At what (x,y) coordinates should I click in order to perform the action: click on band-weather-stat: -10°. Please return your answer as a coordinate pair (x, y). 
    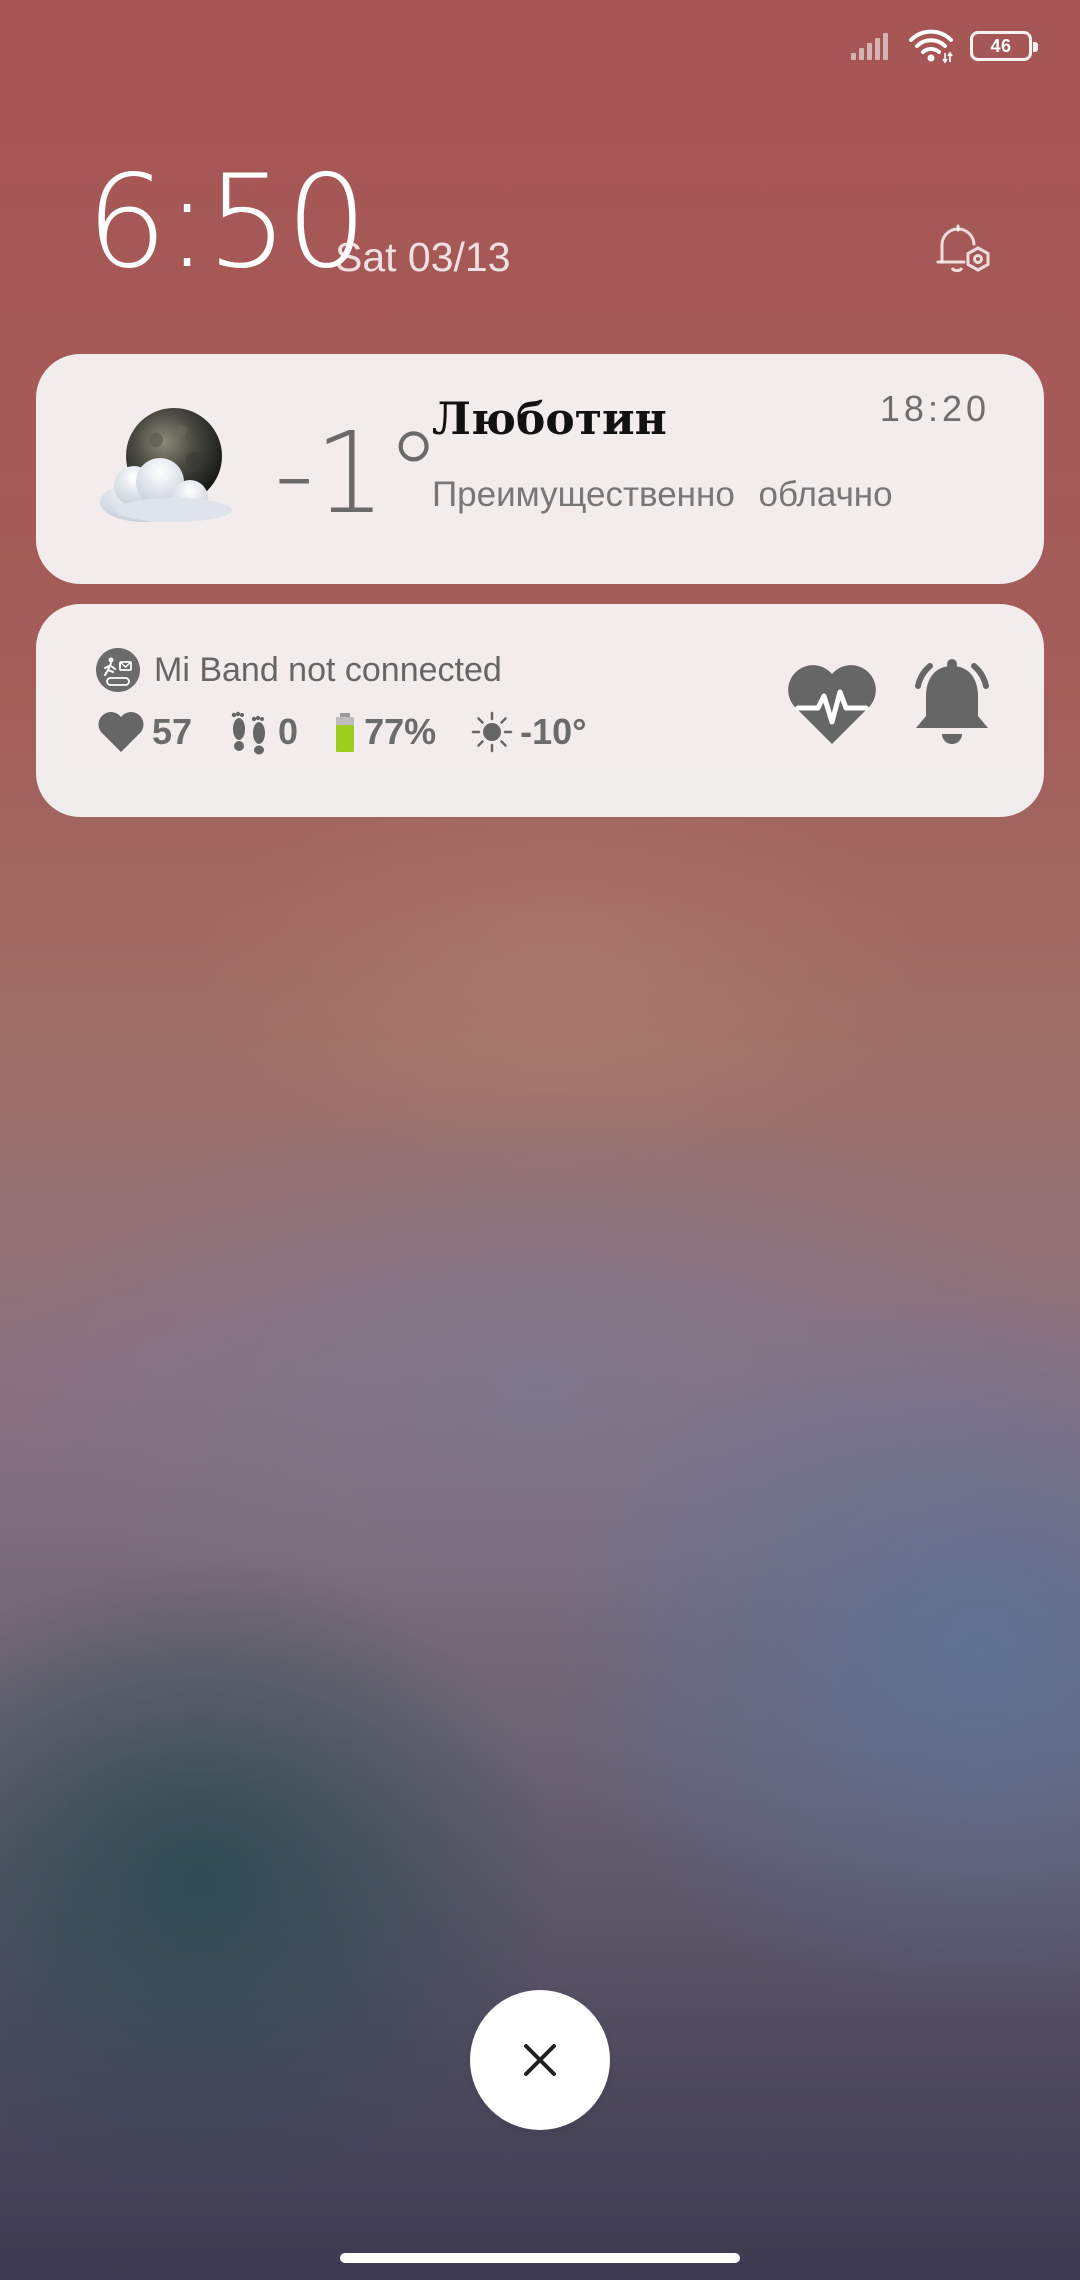
    Looking at the image, I should click on (528, 732).